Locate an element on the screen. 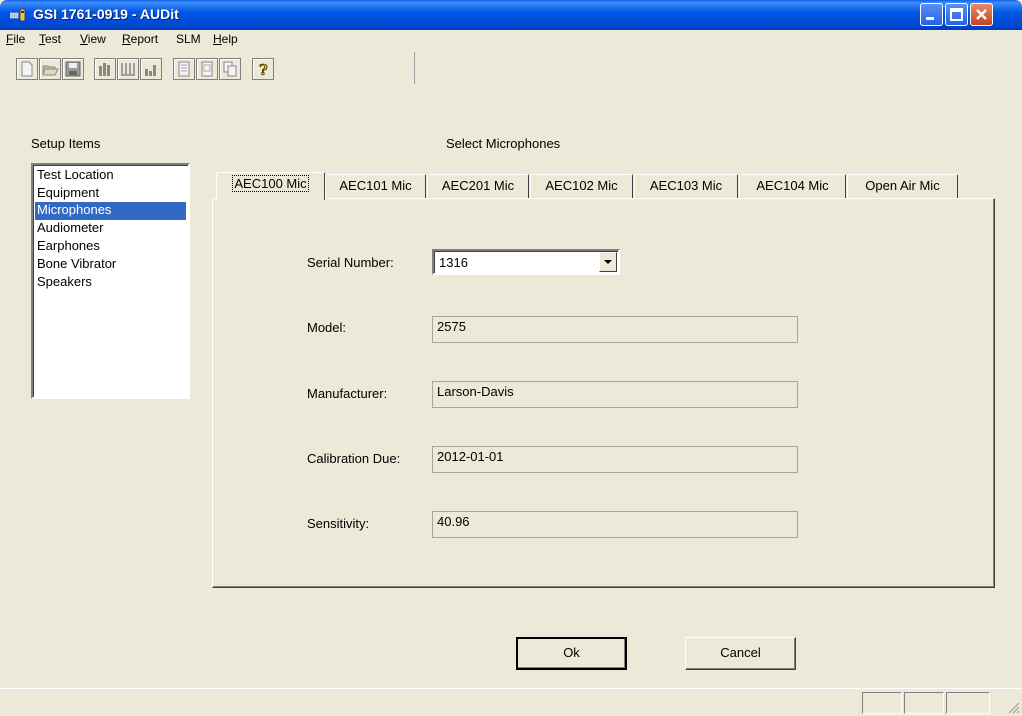 The width and height of the screenshot is (1022, 716). menu-test: Test is located at coordinates (50, 39).